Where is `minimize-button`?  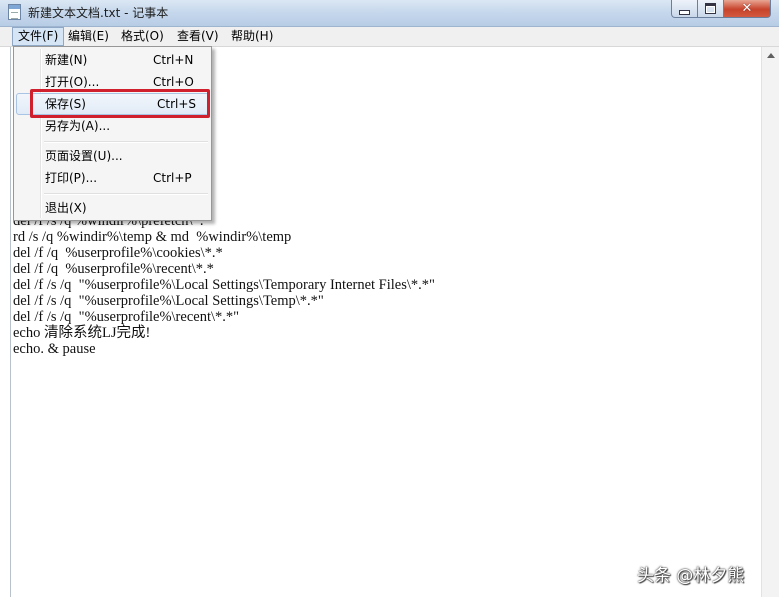 minimize-button is located at coordinates (684, 9).